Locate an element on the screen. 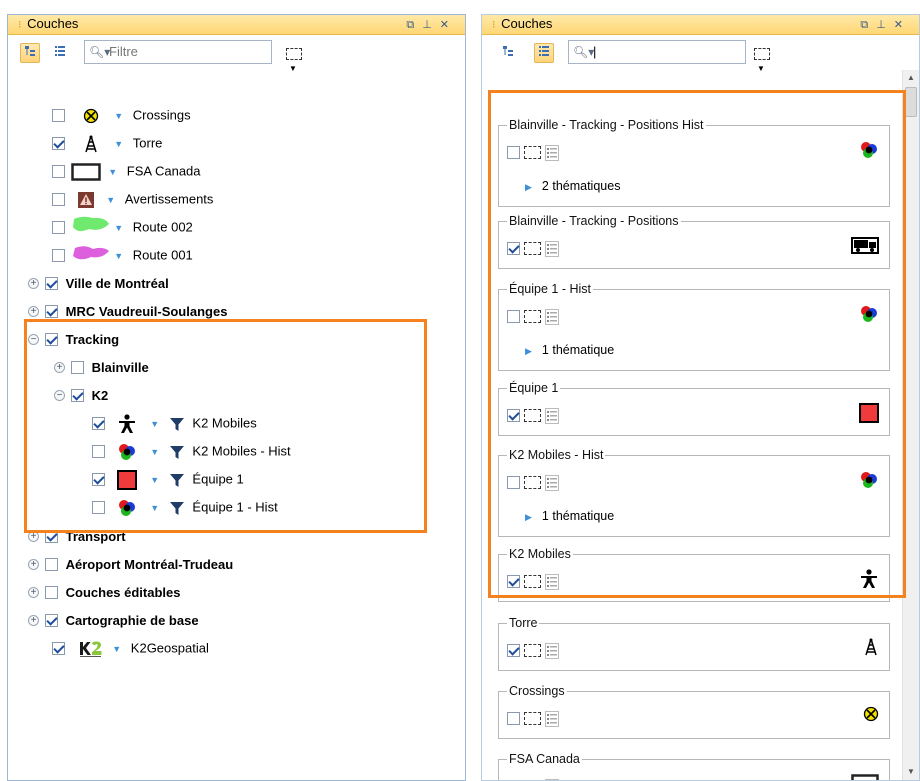 This screenshot has height=781, width=920. filter-search-input: 🔍︎▾ | is located at coordinates (657, 52).